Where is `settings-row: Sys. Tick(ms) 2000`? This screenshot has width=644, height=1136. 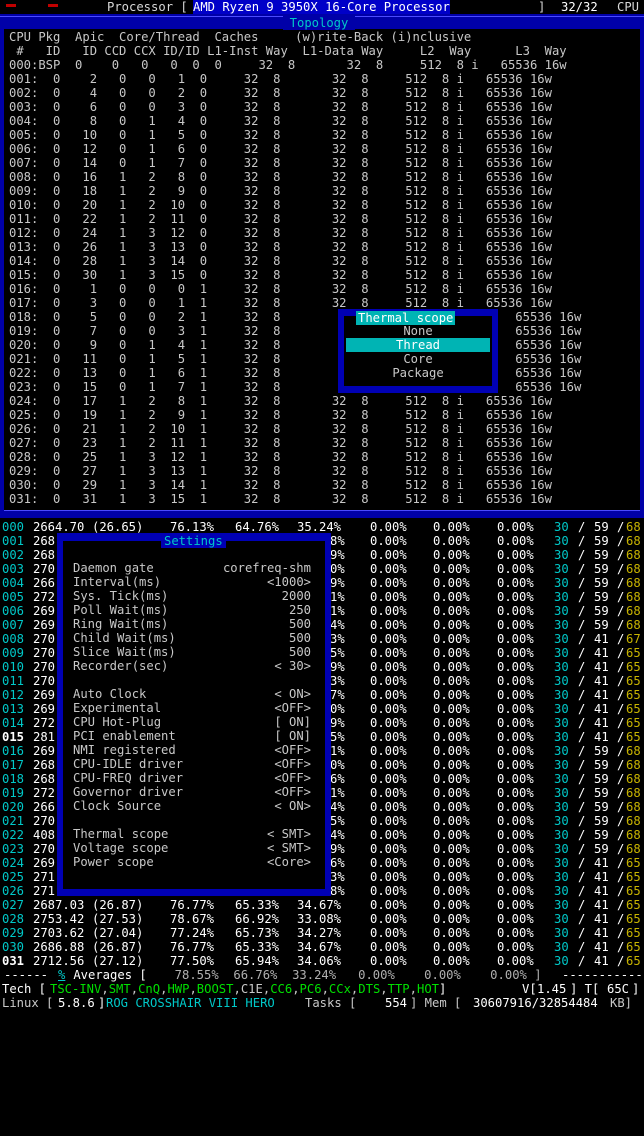
settings-row: Sys. Tick(ms) 2000 is located at coordinates (196, 596).